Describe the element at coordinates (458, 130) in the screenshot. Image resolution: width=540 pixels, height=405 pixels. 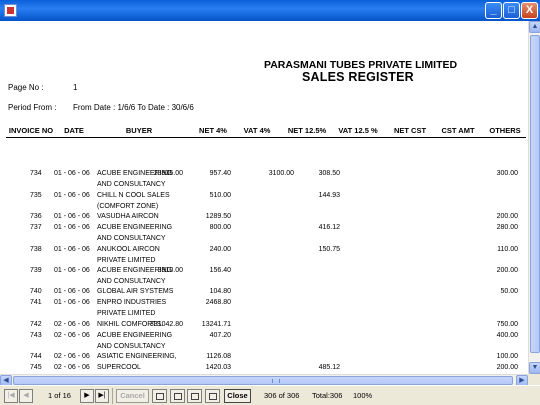
I see `column-header-cst-amt: CST AMT` at that location.